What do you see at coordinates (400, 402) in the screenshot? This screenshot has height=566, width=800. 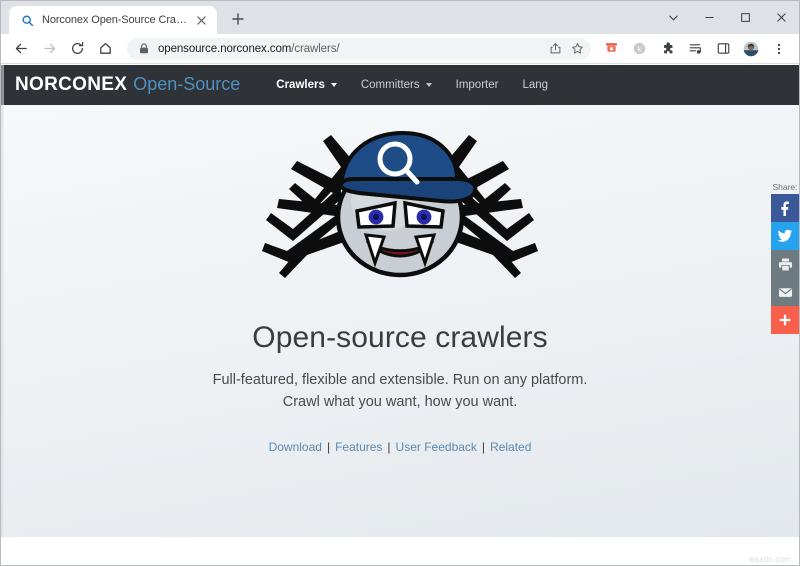 I see `hero-subtitle-line2: Crawl what you want, how you want.` at bounding box center [400, 402].